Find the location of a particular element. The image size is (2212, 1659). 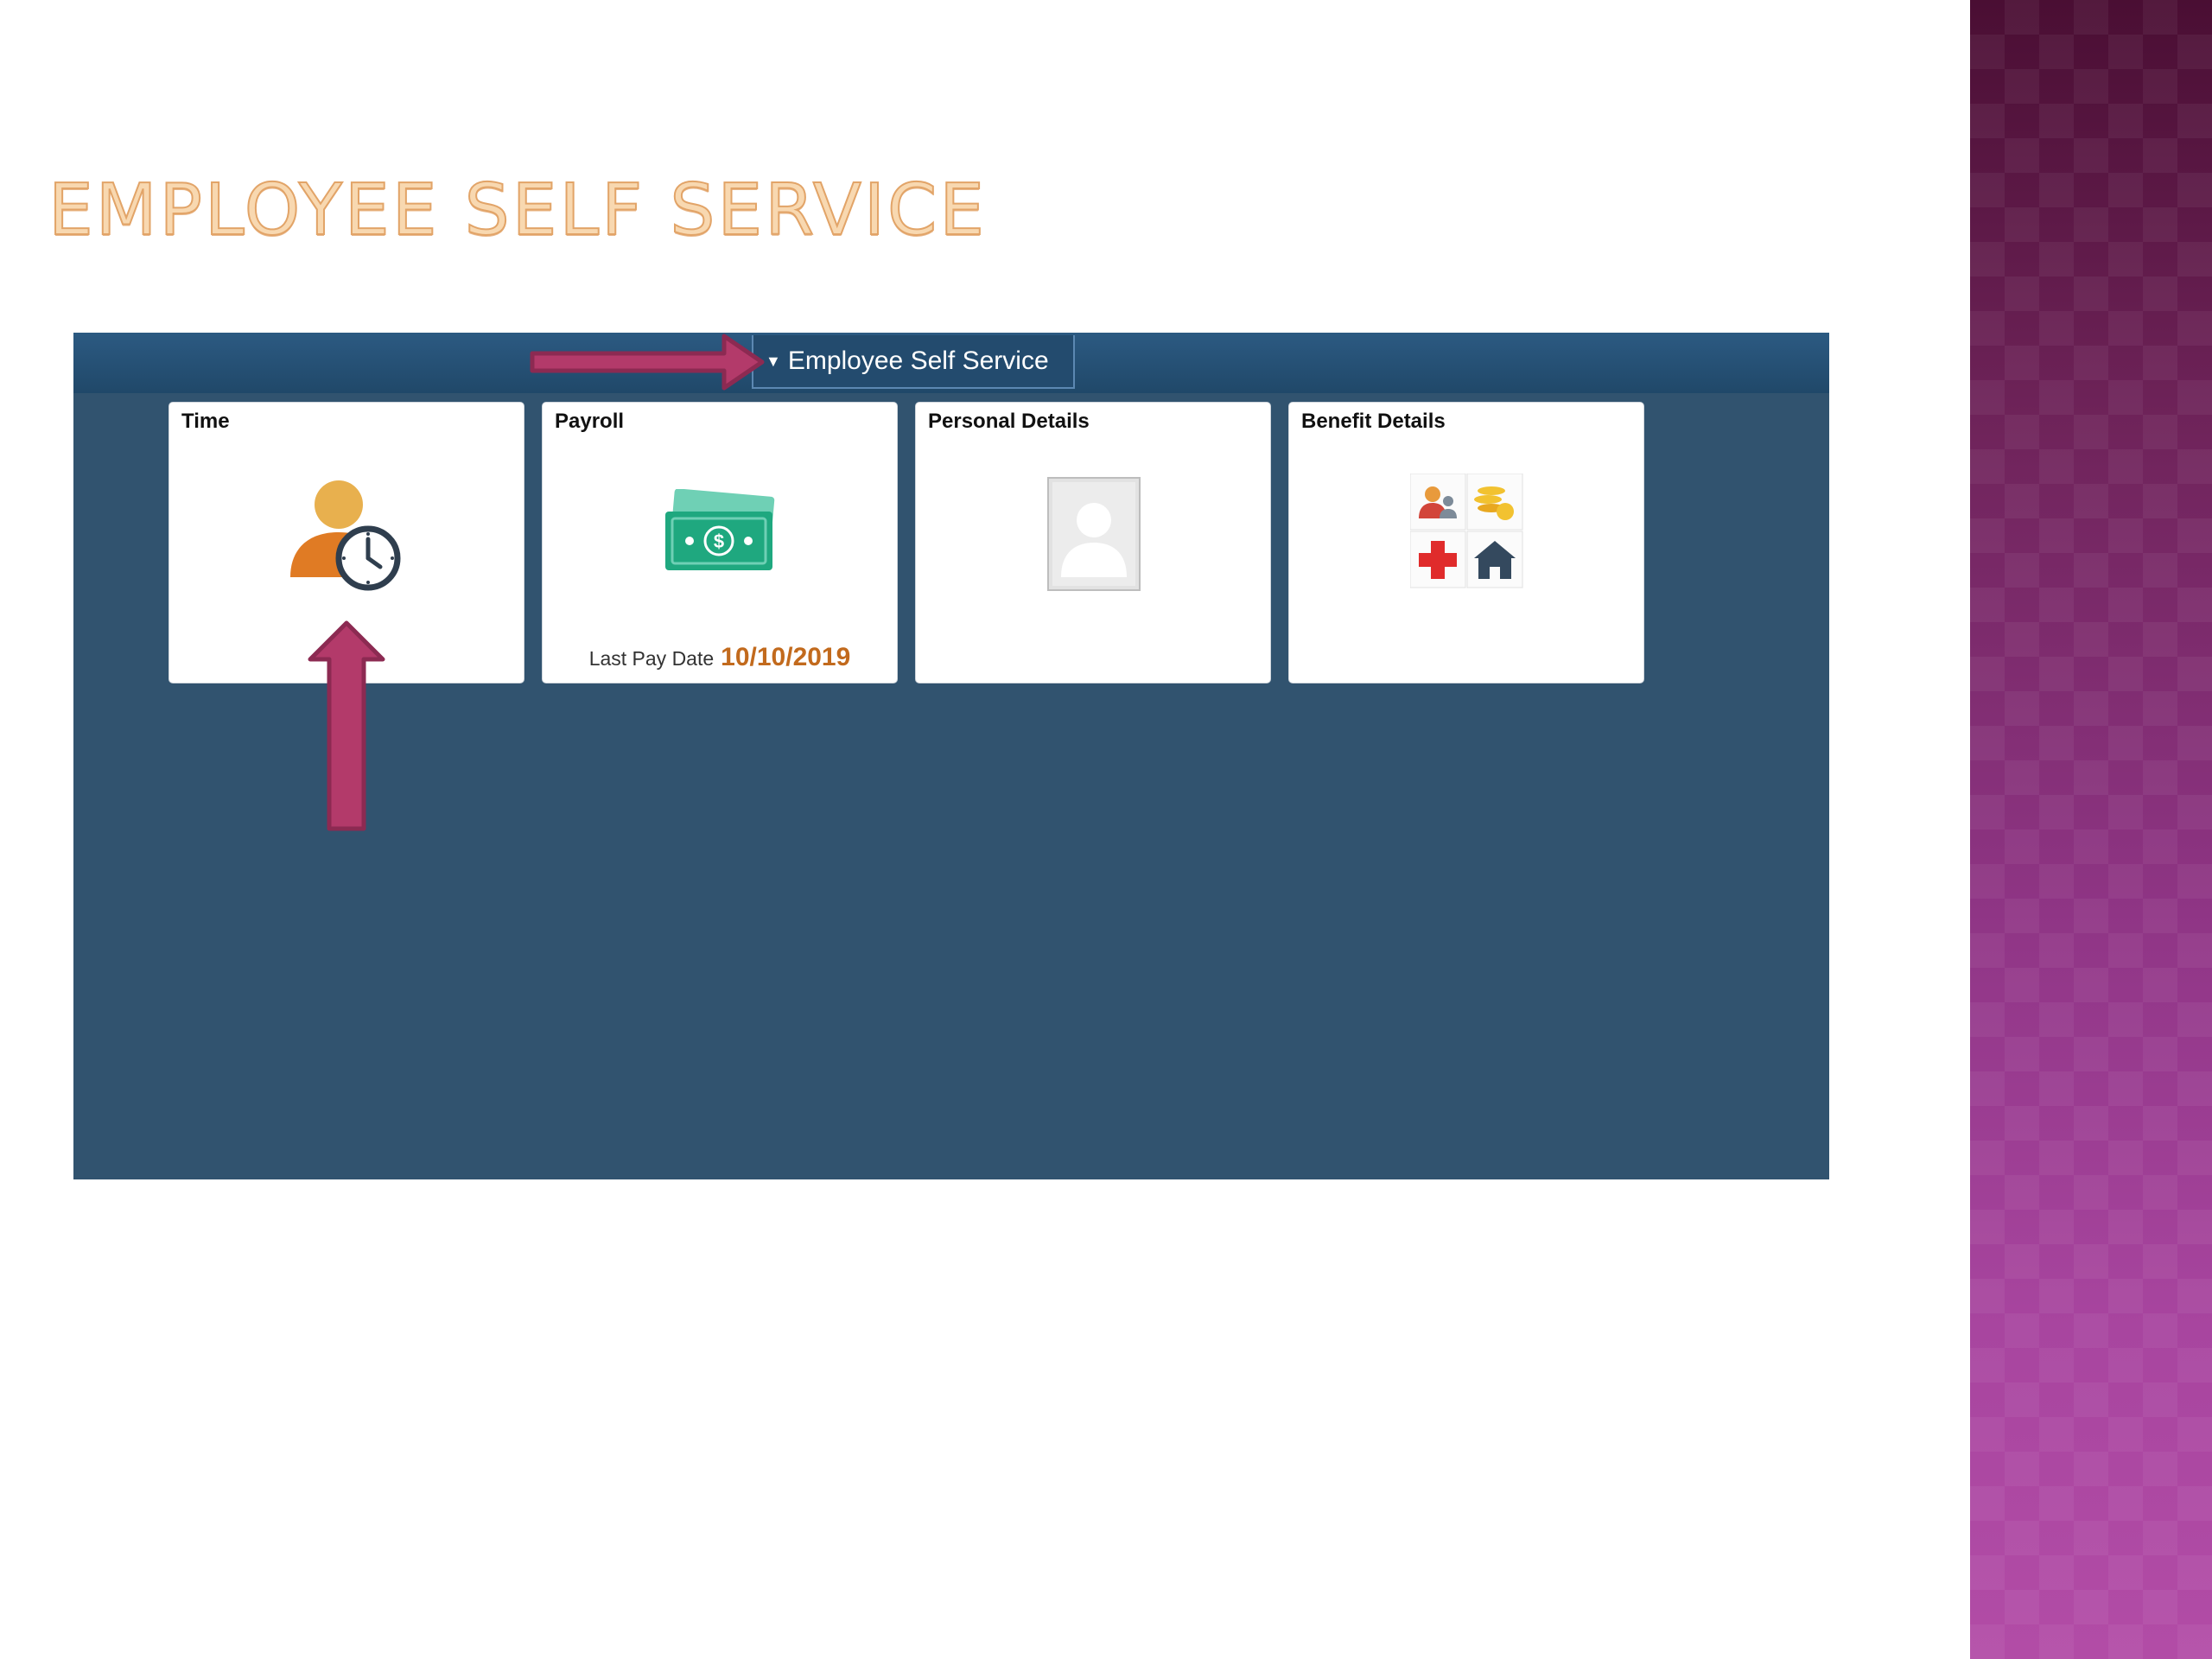

cash-icon: $ is located at coordinates (720, 529).